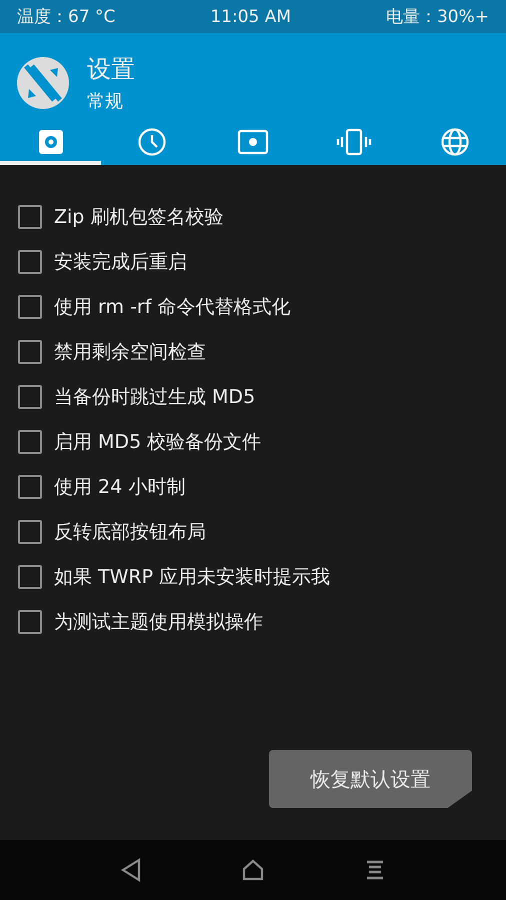  I want to click on option-label: 如果 TWRP 应用未安装时提示我, so click(192, 577).